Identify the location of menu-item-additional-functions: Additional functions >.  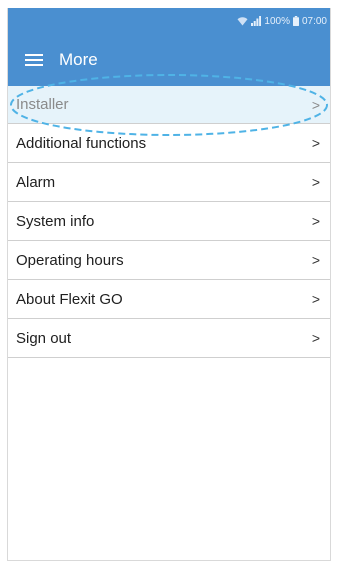
(169, 143).